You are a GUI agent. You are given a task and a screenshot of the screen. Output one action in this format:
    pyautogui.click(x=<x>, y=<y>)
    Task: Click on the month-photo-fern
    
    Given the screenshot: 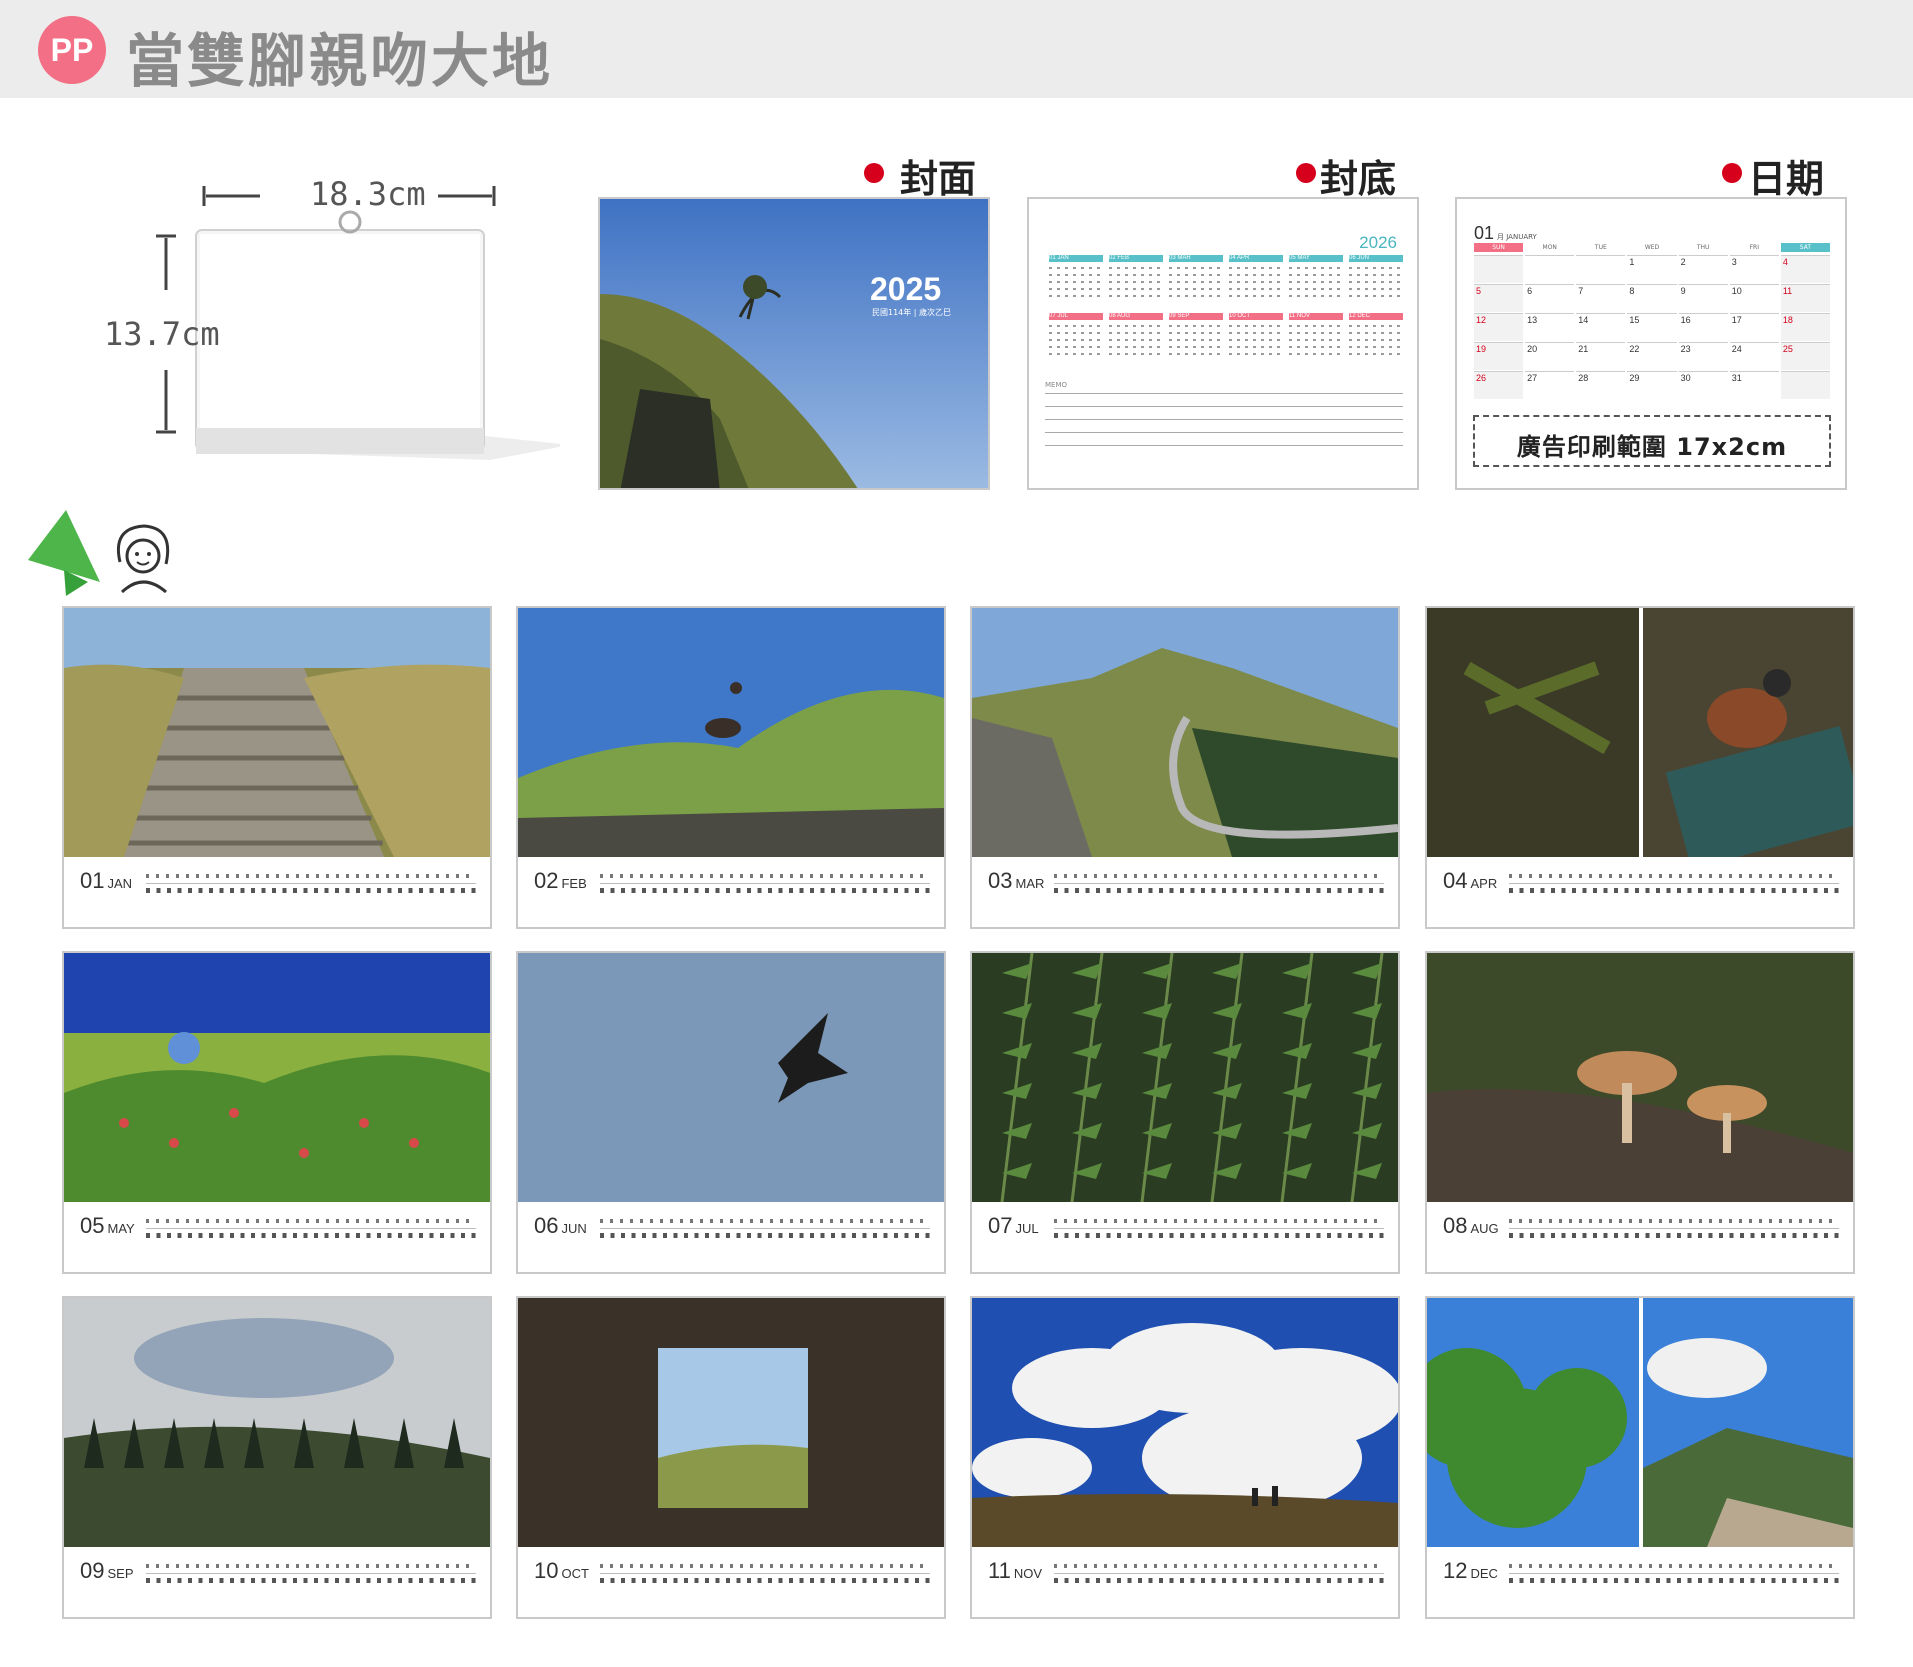 What is the action you would take?
    pyautogui.click(x=1185, y=1077)
    